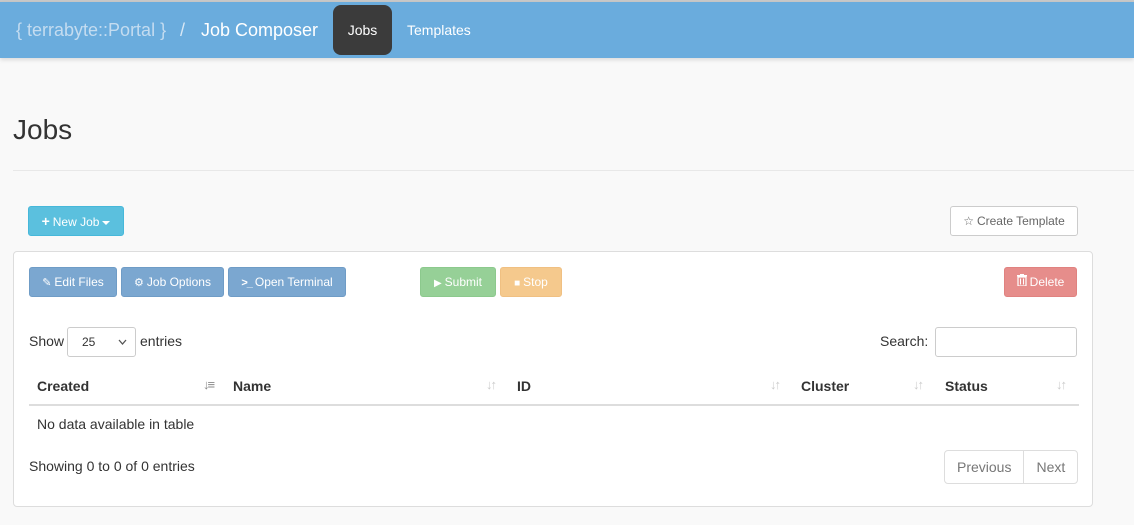  Describe the element at coordinates (904, 341) in the screenshot. I see `search-label: Search:` at that location.